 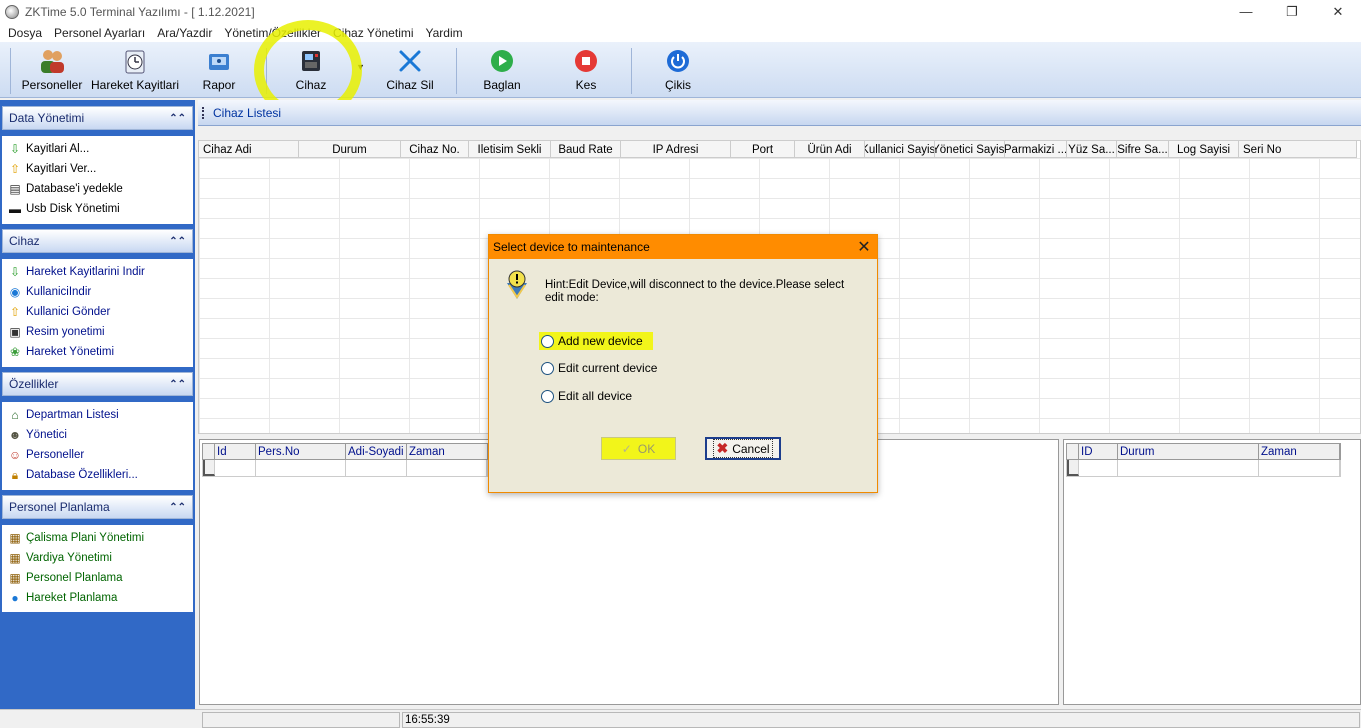 What do you see at coordinates (184, 33) in the screenshot?
I see `menu-ara-yazdir: Ara/Yazdir` at bounding box center [184, 33].